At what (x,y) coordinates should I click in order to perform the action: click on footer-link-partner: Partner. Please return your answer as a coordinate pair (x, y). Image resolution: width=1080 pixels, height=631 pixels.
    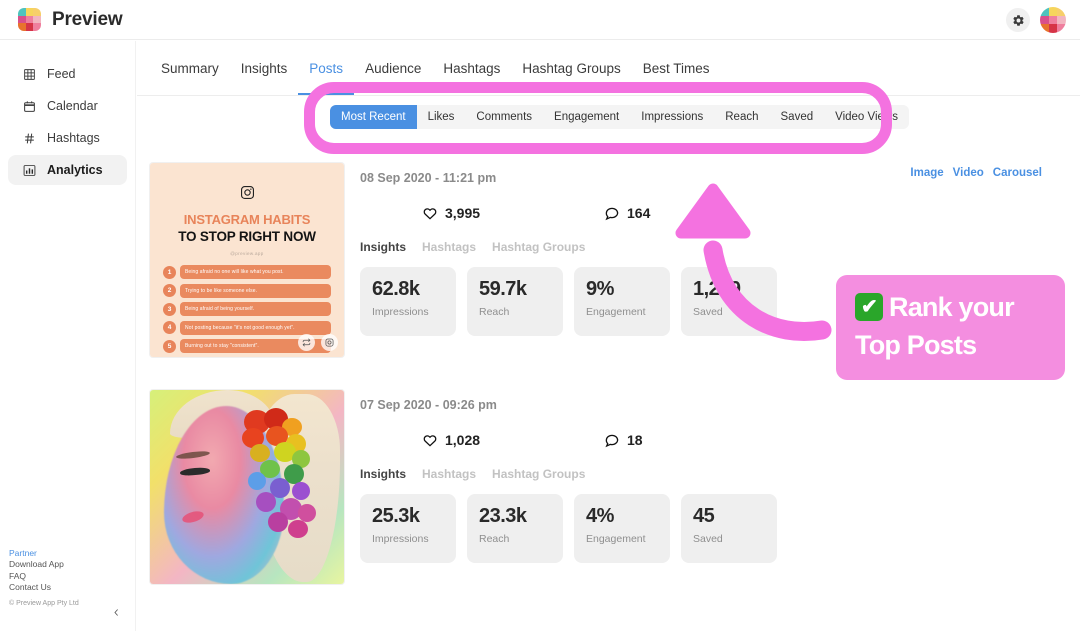
    Looking at the image, I should click on (44, 554).